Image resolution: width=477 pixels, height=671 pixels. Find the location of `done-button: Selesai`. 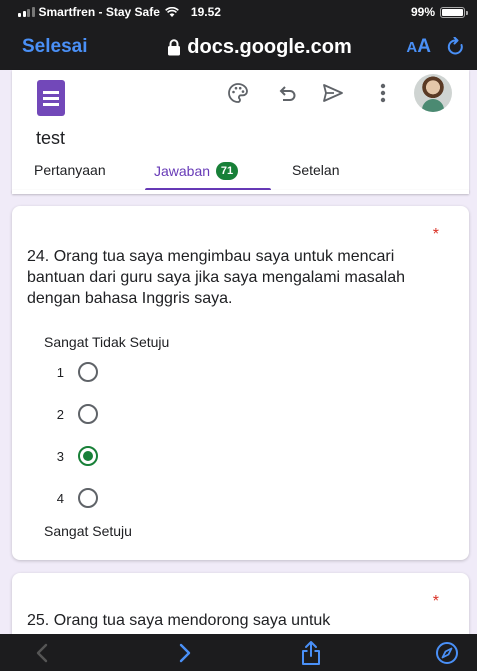

done-button: Selesai is located at coordinates (77, 47).